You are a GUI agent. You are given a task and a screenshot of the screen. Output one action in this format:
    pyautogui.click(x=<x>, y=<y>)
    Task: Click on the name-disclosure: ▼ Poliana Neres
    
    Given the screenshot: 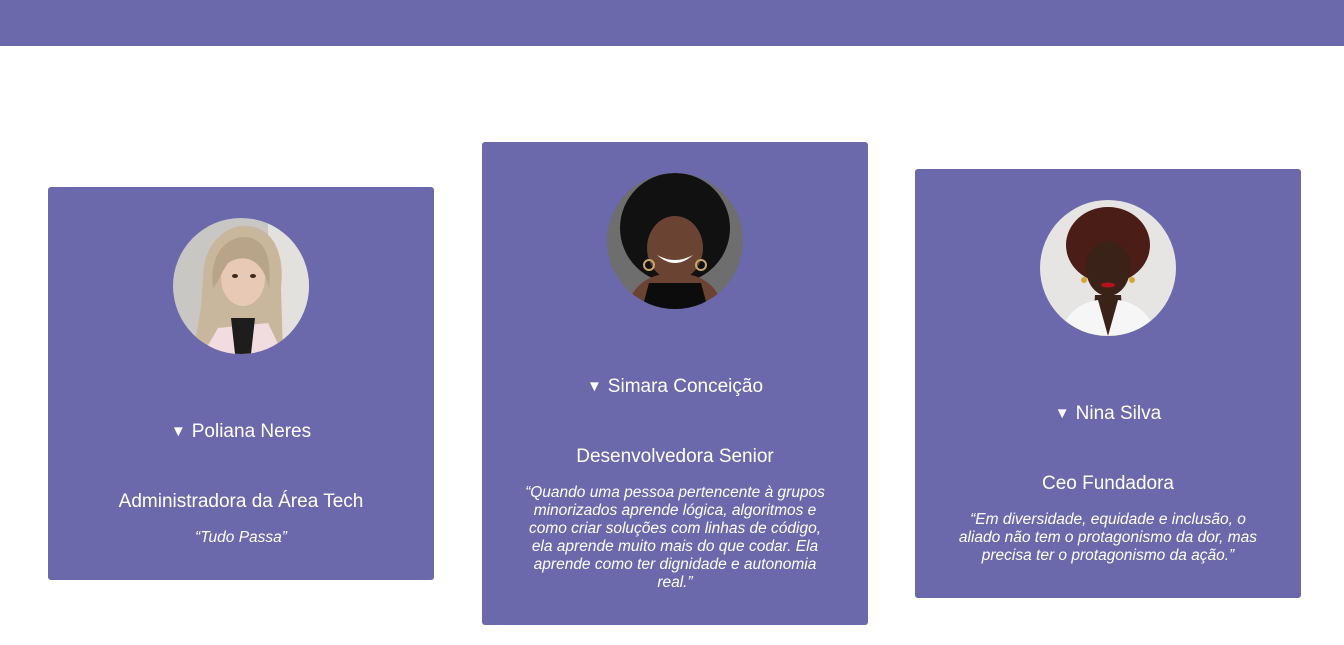 What is the action you would take?
    pyautogui.click(x=241, y=432)
    